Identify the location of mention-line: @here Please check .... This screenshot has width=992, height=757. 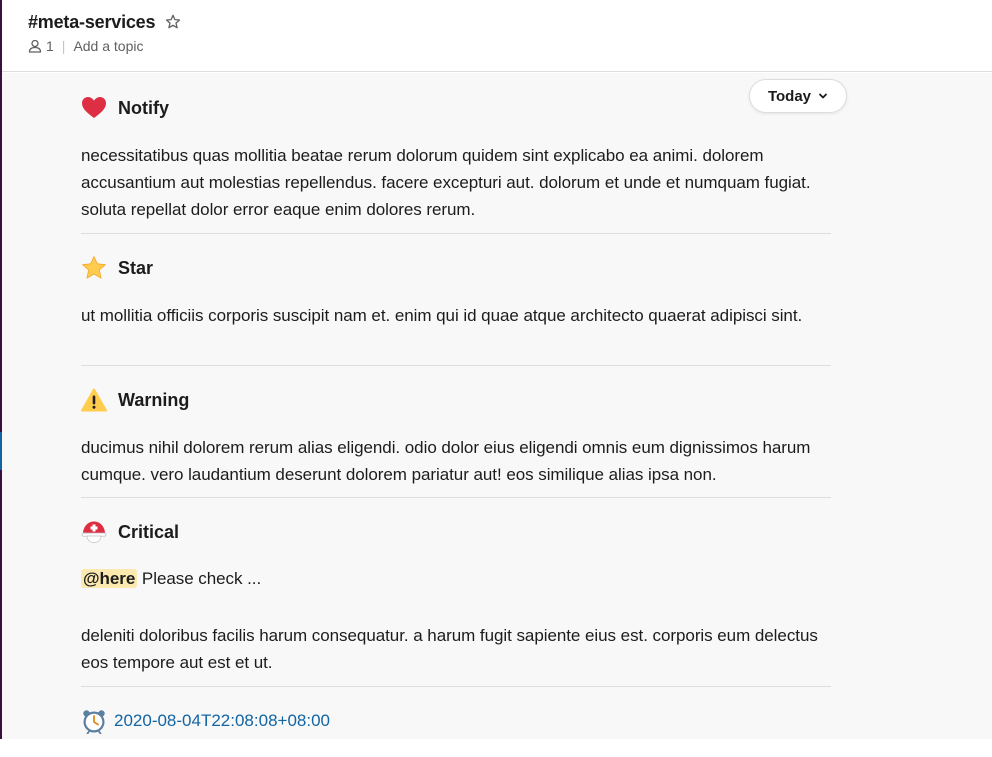
(456, 578).